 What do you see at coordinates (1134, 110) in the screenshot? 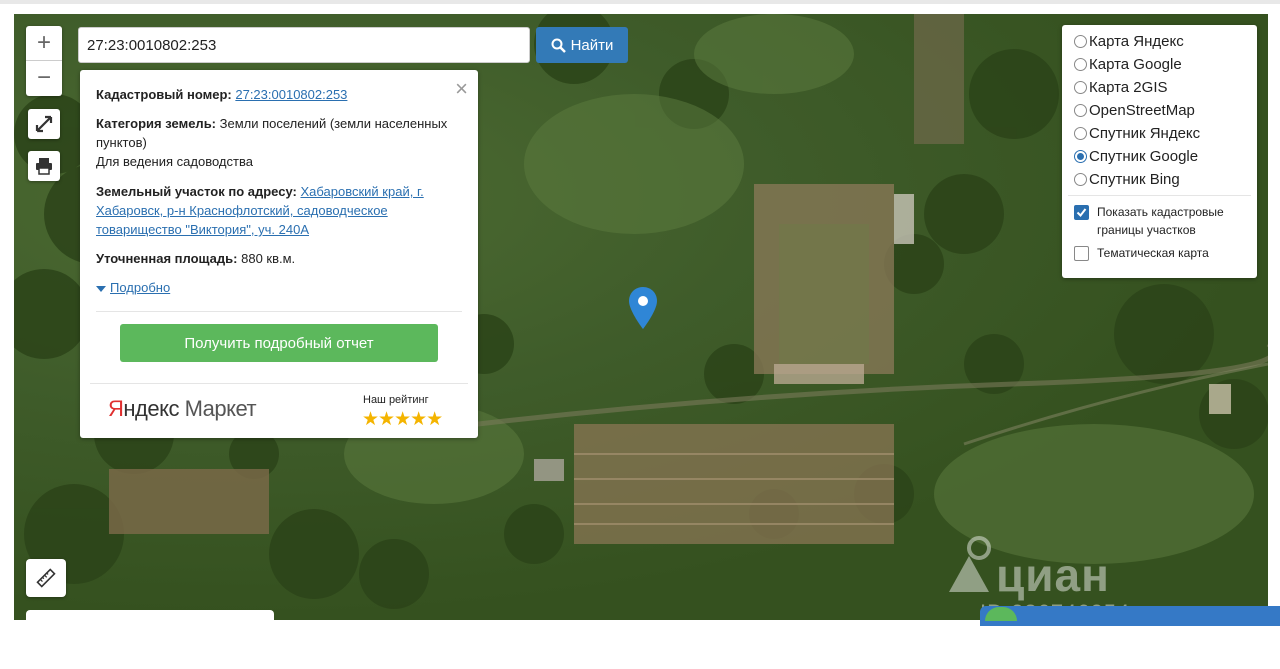
I see `layer-option-openstreetmap: OpenStreetMap` at bounding box center [1134, 110].